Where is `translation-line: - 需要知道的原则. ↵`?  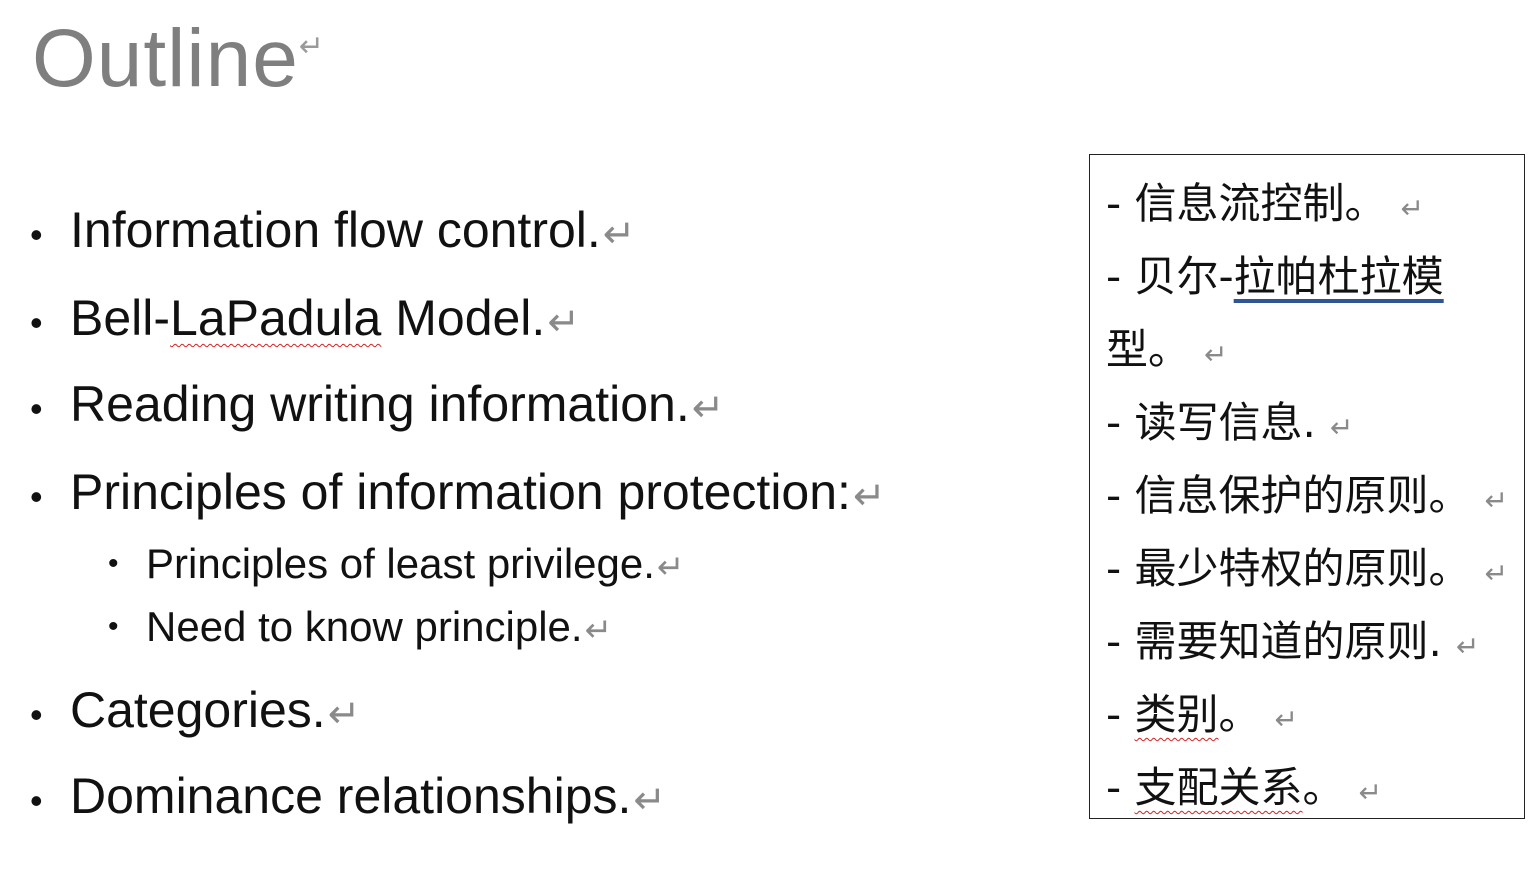
translation-line: - 需要知道的原则. ↵ is located at coordinates (1292, 642).